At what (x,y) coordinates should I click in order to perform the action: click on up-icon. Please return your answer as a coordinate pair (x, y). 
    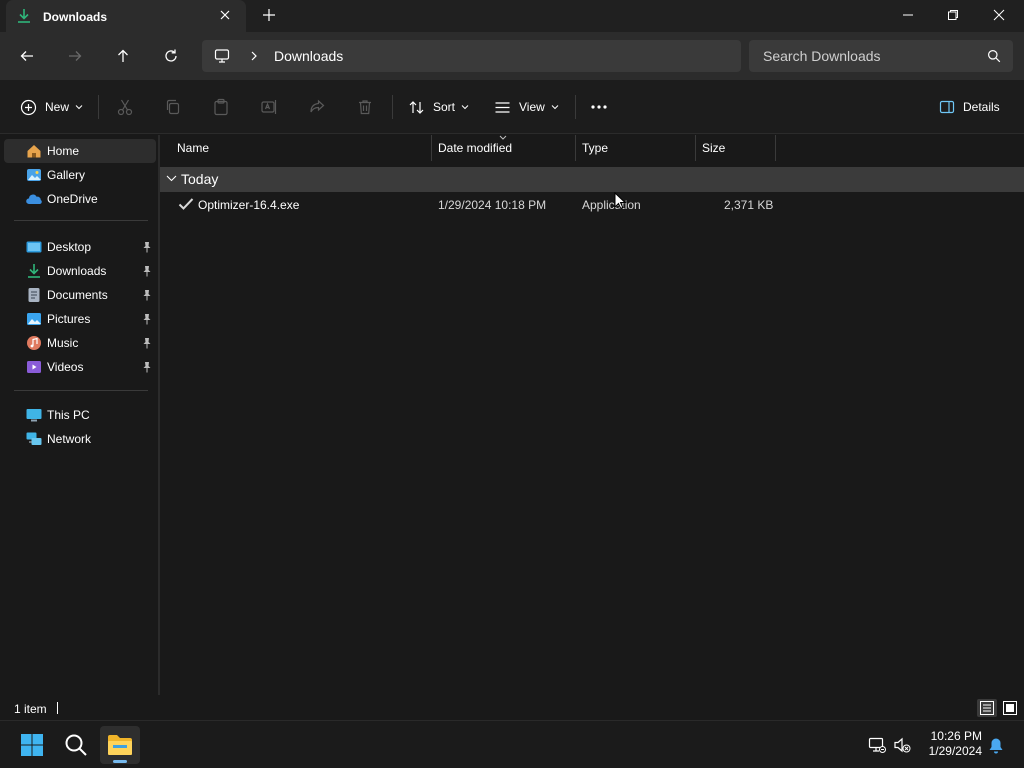
    Looking at the image, I should click on (123, 56).